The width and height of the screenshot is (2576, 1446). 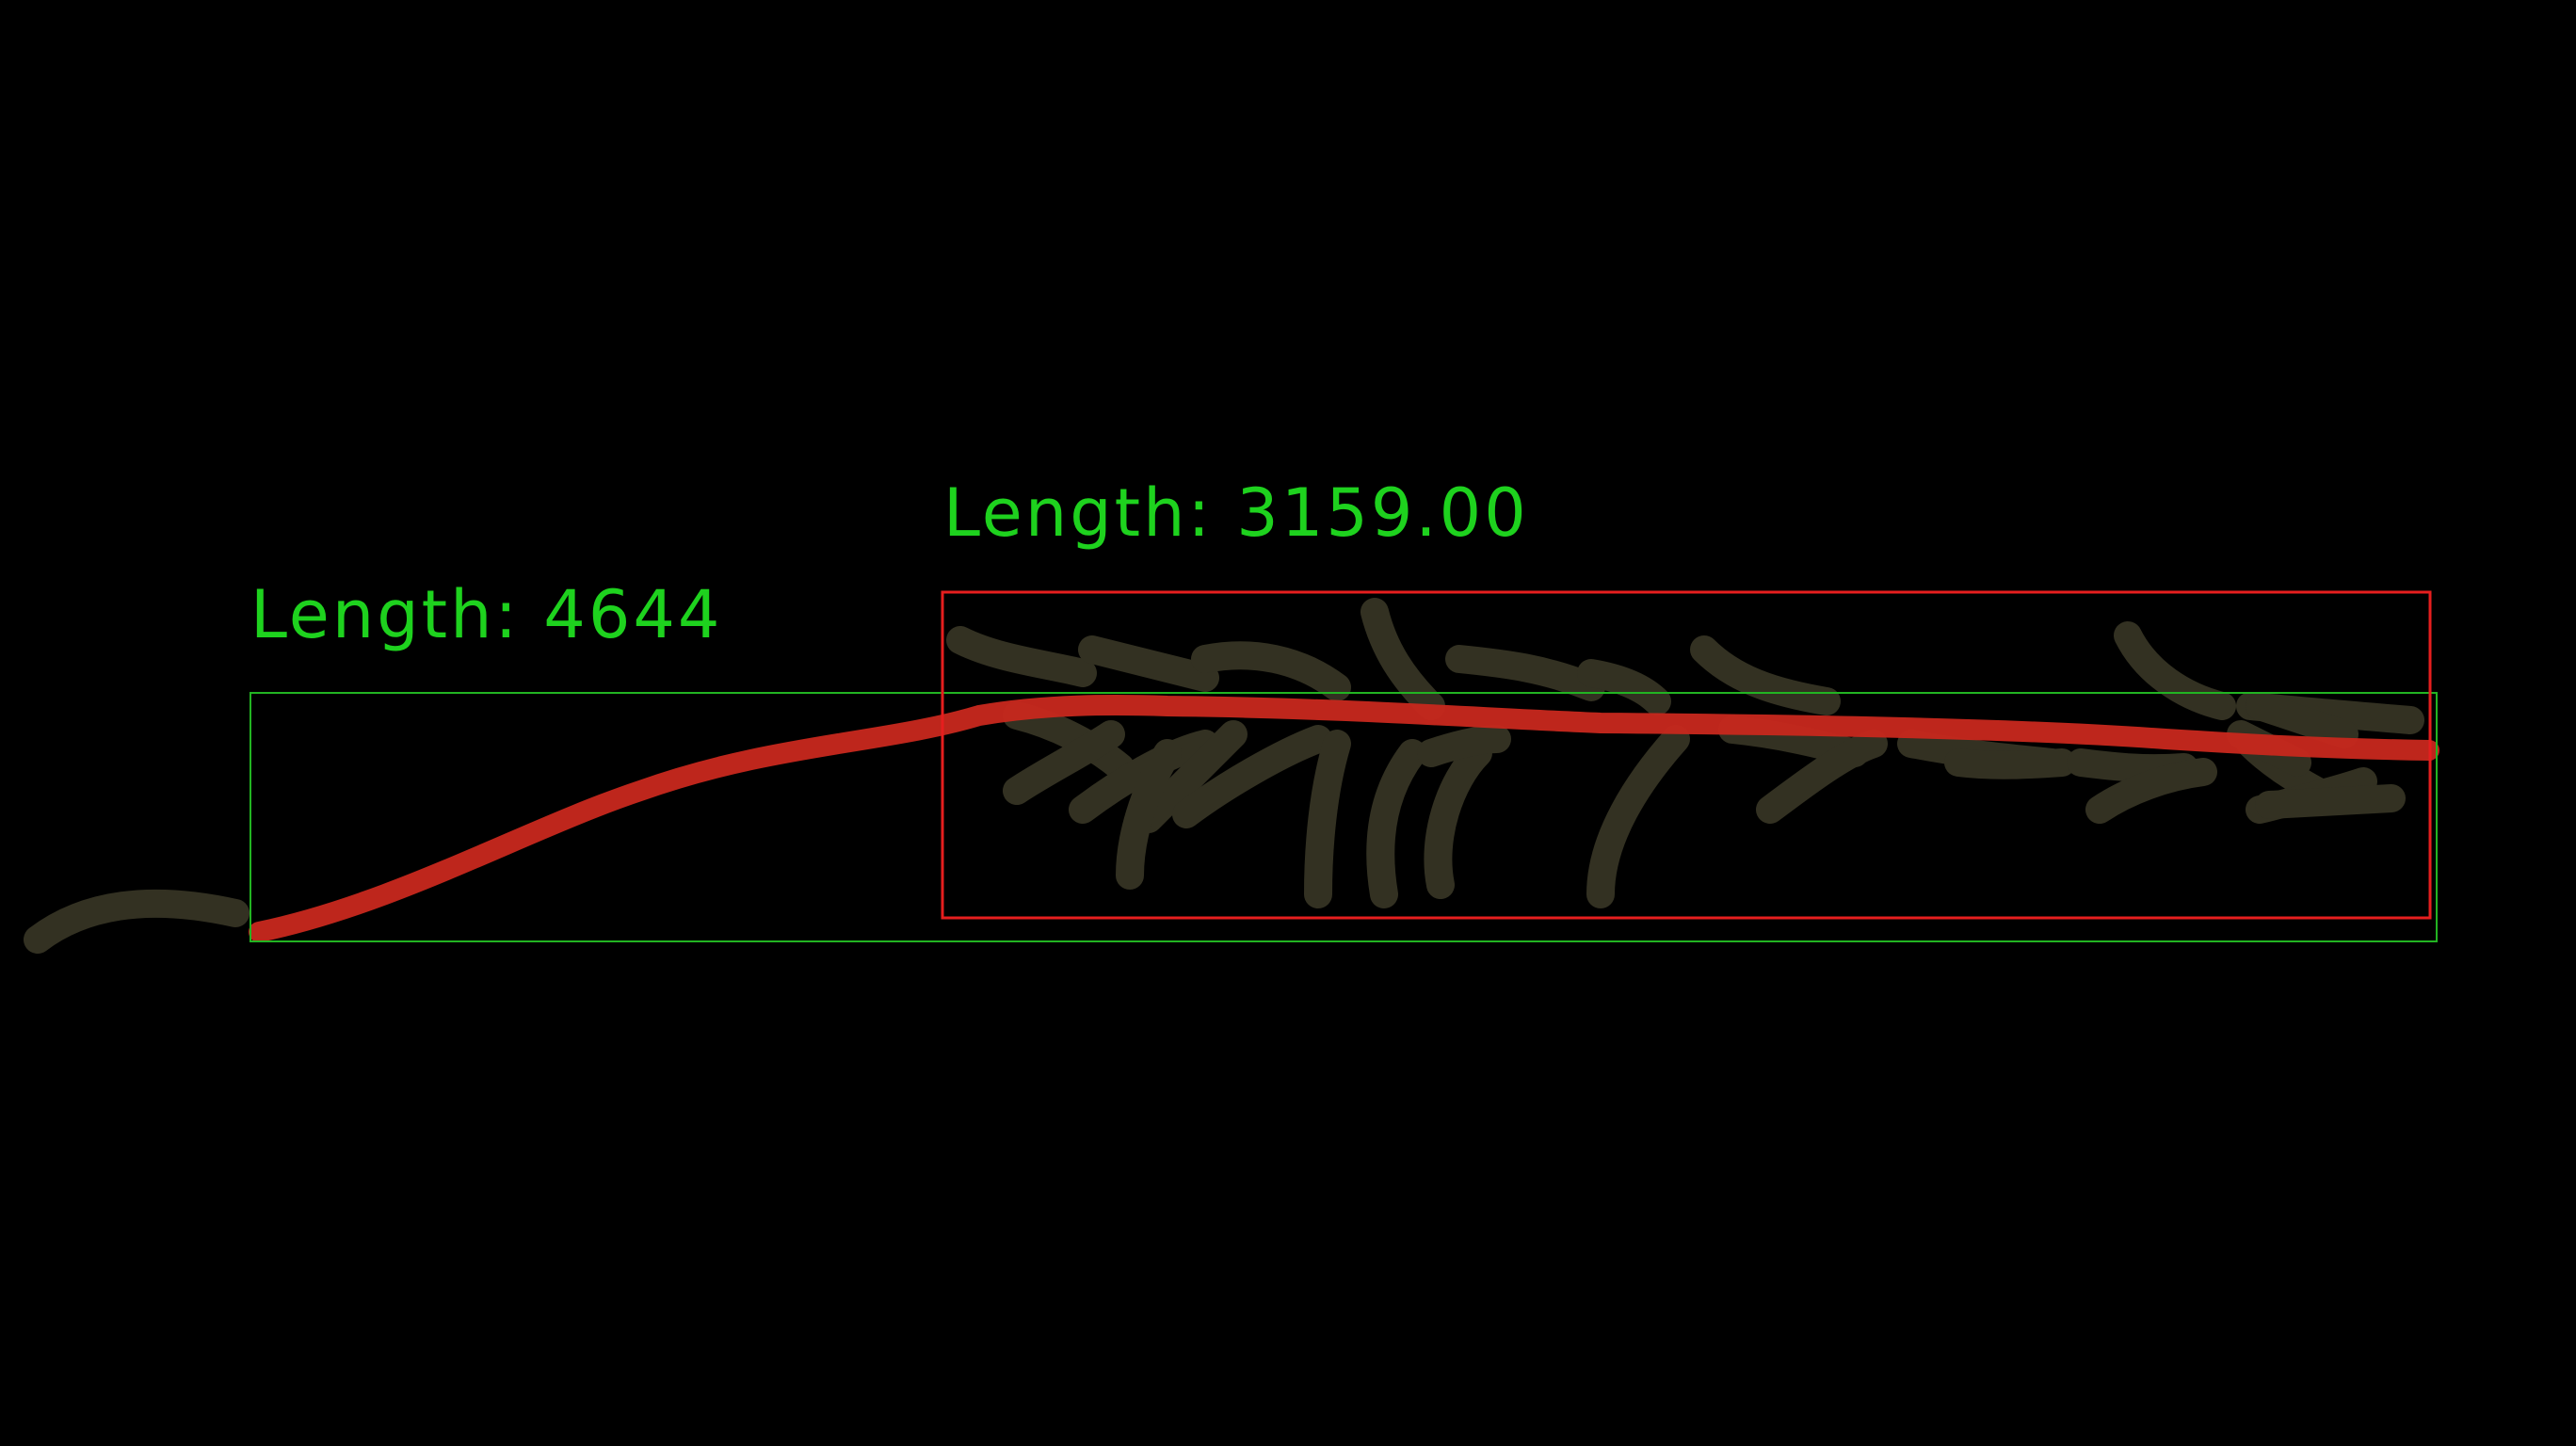 What do you see at coordinates (486, 614) in the screenshot?
I see `total-length-label: Length: 4644` at bounding box center [486, 614].